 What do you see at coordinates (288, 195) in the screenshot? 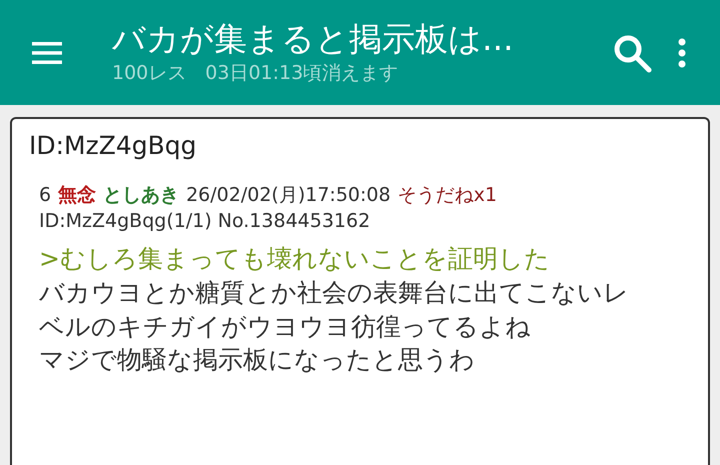
I see `post-date: 26/02/02(月)17:50:08` at bounding box center [288, 195].